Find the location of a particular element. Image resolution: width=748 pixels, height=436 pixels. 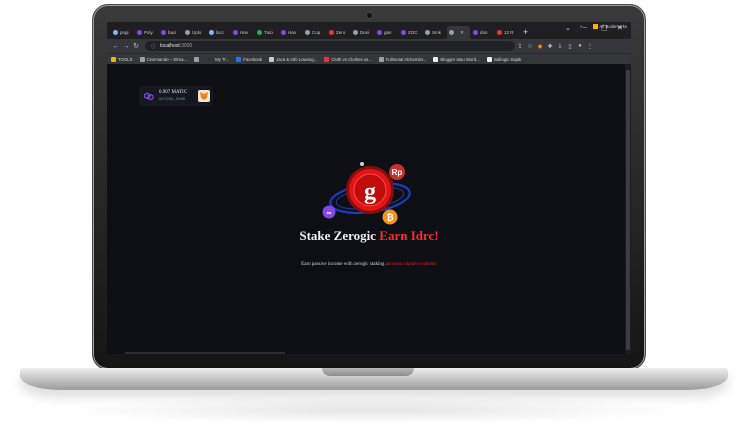

polygon-coin-icon: ∞ is located at coordinates (329, 213).